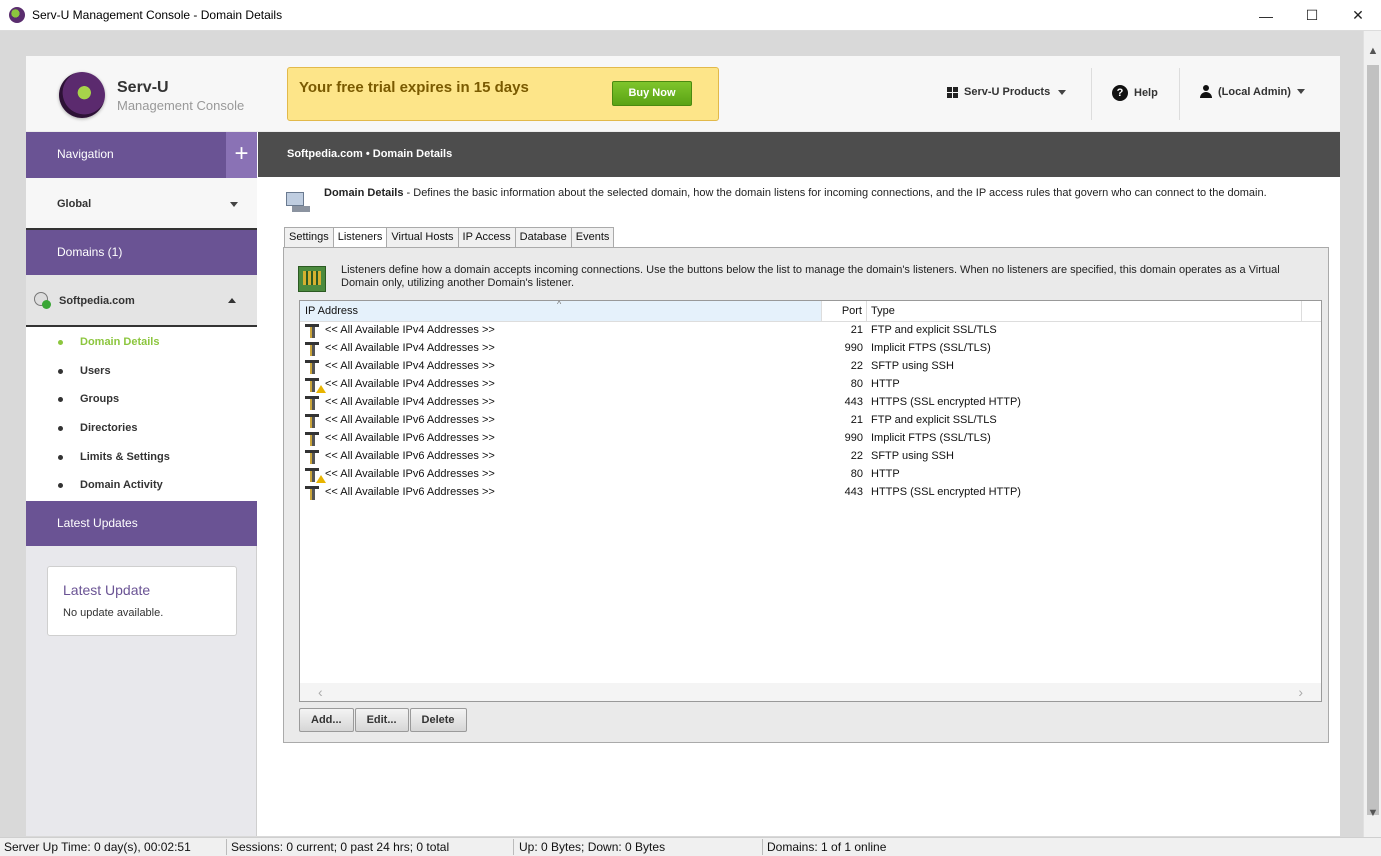 This screenshot has height=856, width=1381. What do you see at coordinates (100, 399) in the screenshot?
I see `sidebar-item-label: Groups` at bounding box center [100, 399].